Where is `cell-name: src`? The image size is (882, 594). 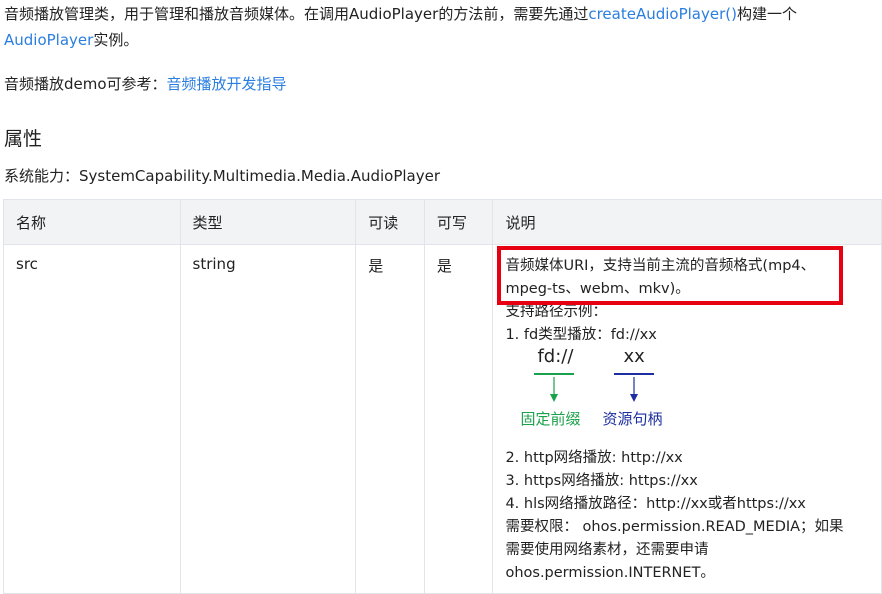
cell-name: src is located at coordinates (92, 419).